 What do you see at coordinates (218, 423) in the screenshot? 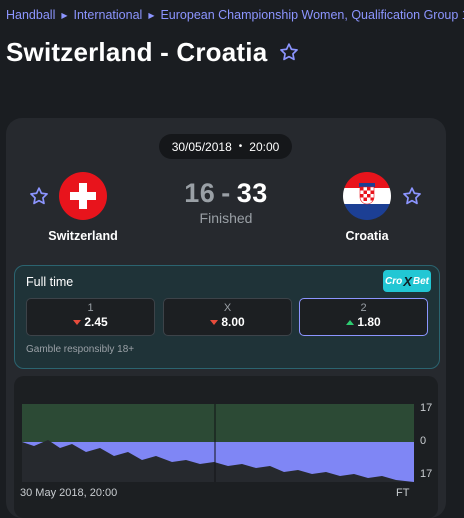
I see `home-dominance-area` at bounding box center [218, 423].